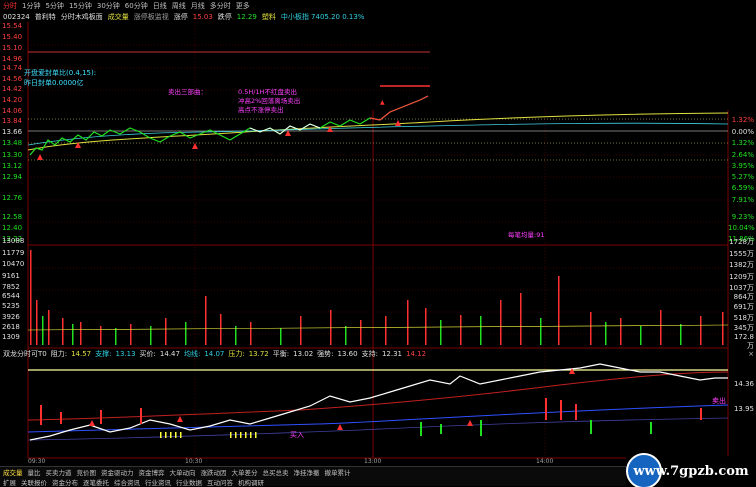 Image resolution: width=756 pixels, height=487 pixels. Describe the element at coordinates (742, 132) in the screenshot. I see `pct-tick: 0.00%` at that location.